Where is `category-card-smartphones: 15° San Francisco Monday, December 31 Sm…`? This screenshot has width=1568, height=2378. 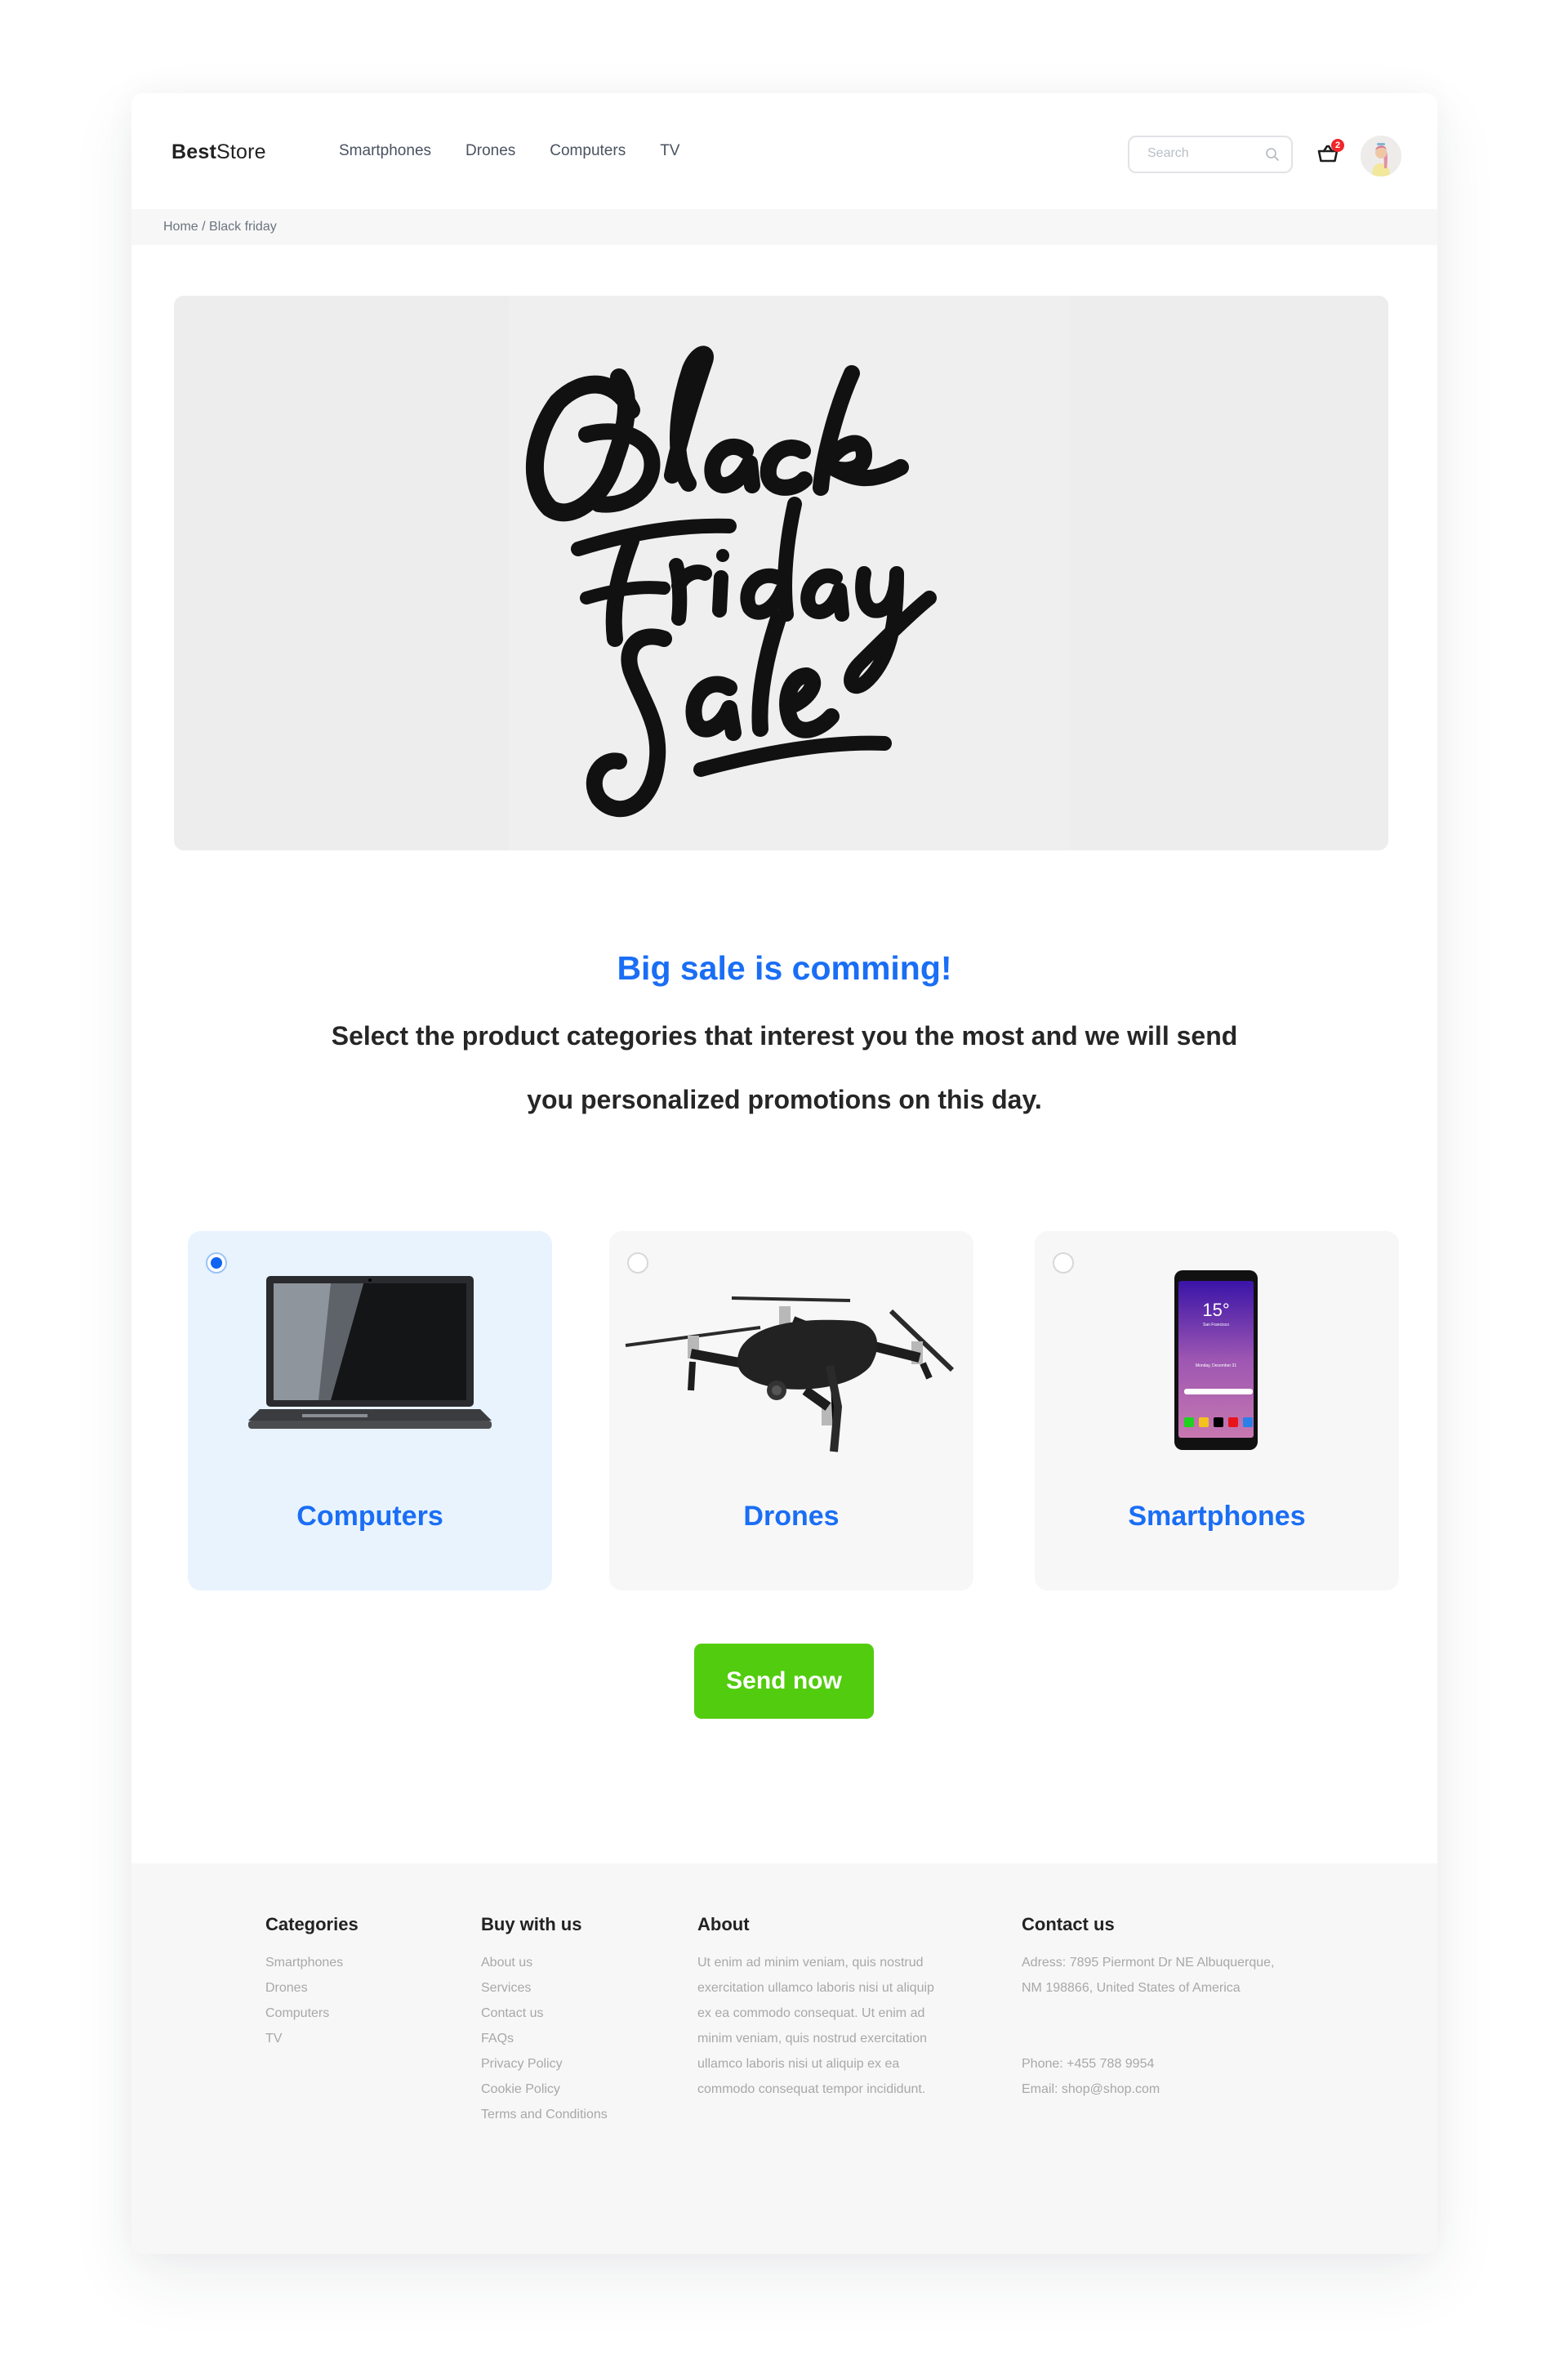 category-card-smartphones: 15° San Francisco Monday, December 31 Sm… is located at coordinates (1217, 1411).